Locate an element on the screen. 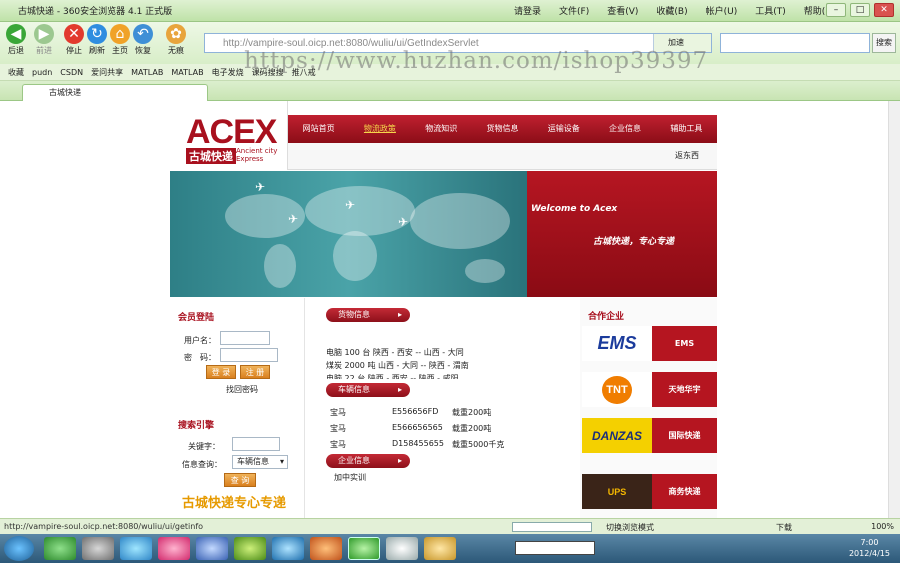  menu-view: 查看(V) is located at coordinates (622, 10).